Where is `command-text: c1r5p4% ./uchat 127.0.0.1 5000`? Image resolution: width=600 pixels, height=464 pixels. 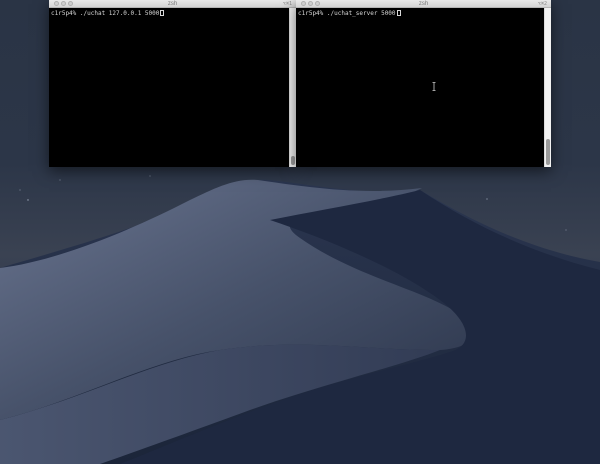 command-text: c1r5p4% ./uchat 127.0.0.1 5000 is located at coordinates (105, 13).